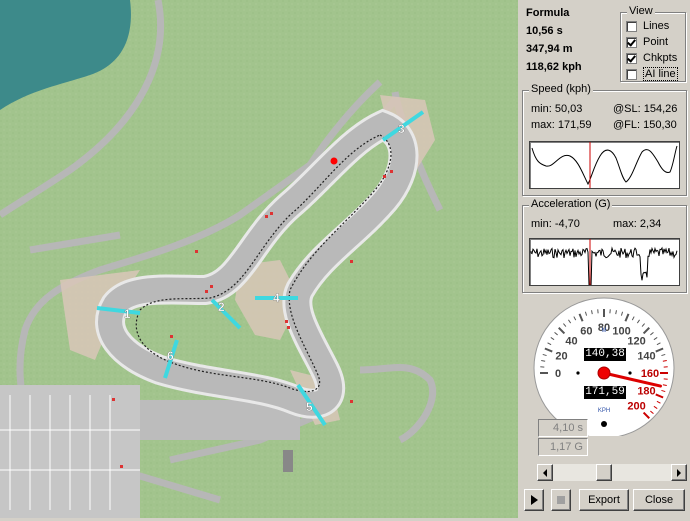 The width and height of the screenshot is (690, 521). I want to click on acceleration-graph, so click(604, 262).